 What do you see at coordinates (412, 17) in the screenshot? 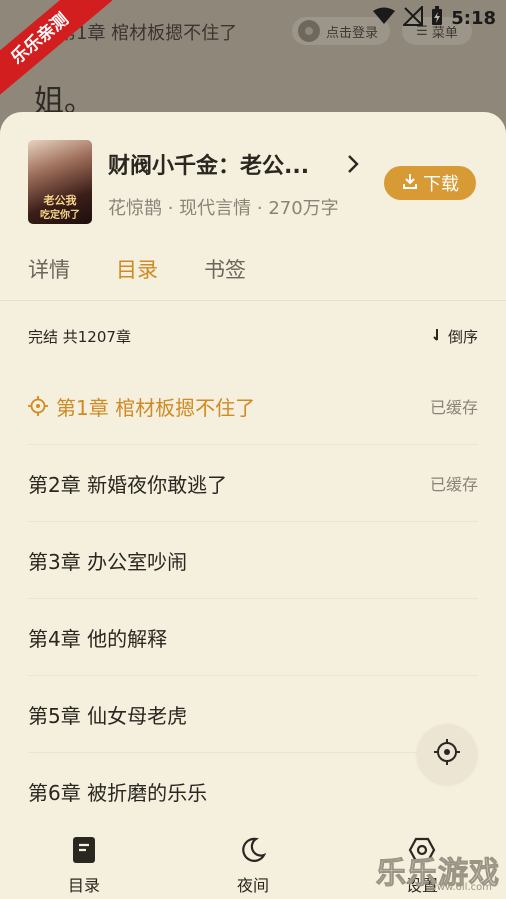
I see `no-signal-icon` at bounding box center [412, 17].